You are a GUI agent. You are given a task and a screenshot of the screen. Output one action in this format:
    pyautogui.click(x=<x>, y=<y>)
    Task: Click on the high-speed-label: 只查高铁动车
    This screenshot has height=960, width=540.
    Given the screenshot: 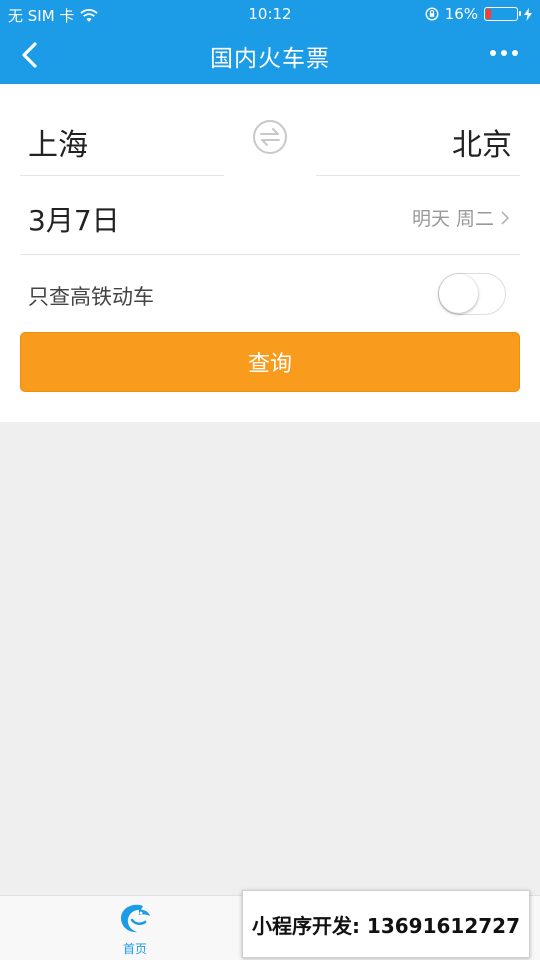 What is the action you would take?
    pyautogui.click(x=91, y=297)
    